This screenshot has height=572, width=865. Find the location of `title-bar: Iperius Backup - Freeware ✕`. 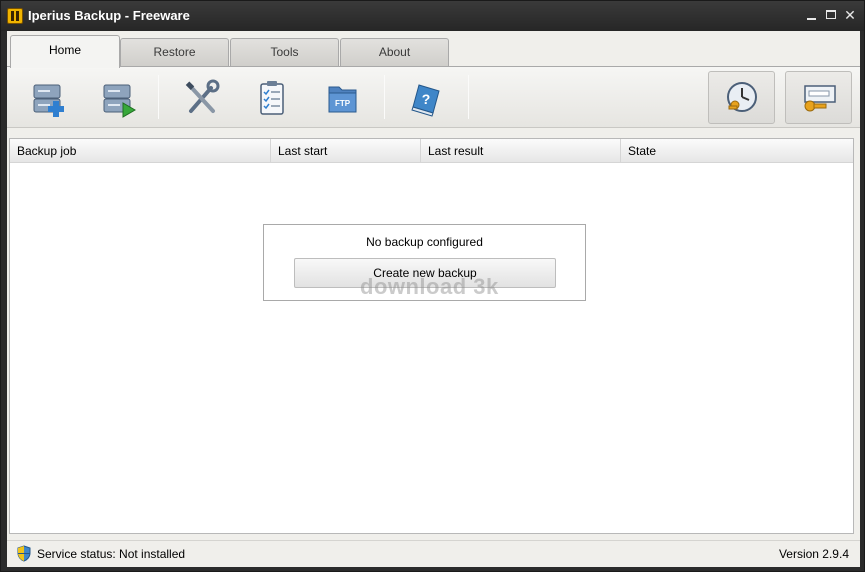

title-bar: Iperius Backup - Freeware ✕ is located at coordinates (432, 16).